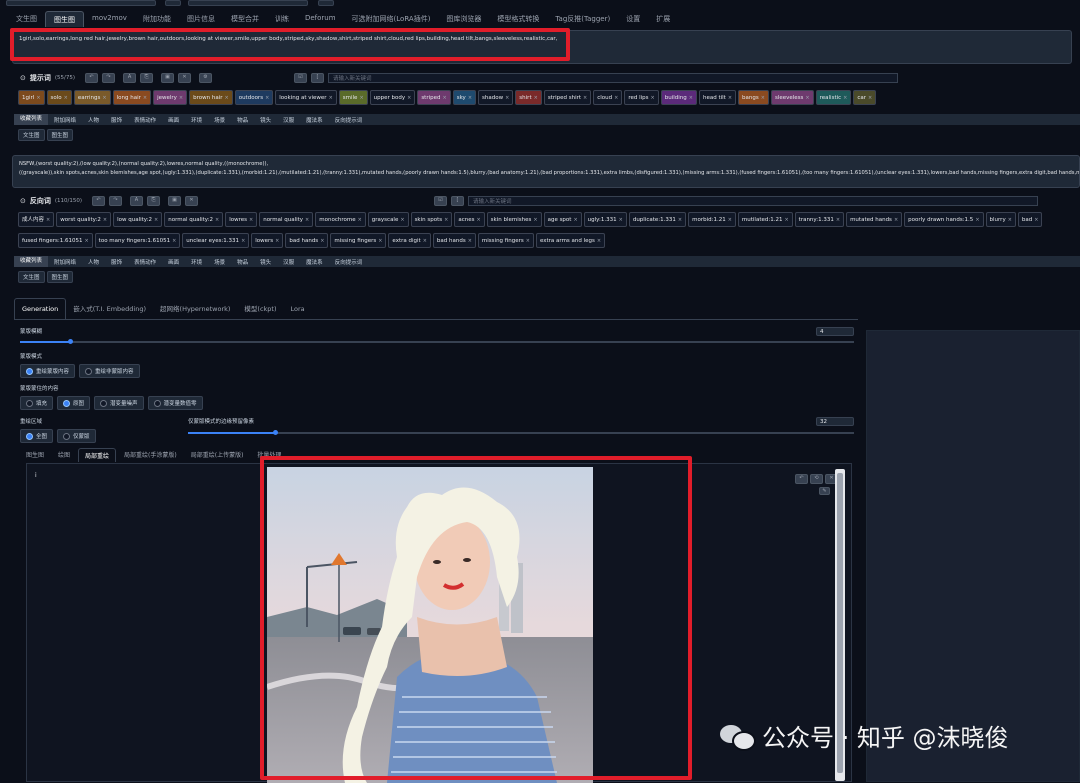 The image size is (1080, 783). What do you see at coordinates (314, 262) in the screenshot?
I see `category-tab: 魔法系` at bounding box center [314, 262].